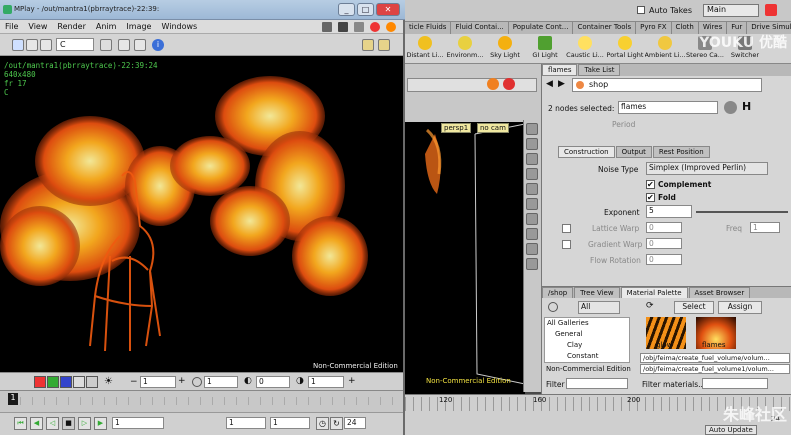 This screenshot has height=435, width=791. What do you see at coordinates (32, 45) in the screenshot?
I see `list-mode-button` at bounding box center [32, 45].